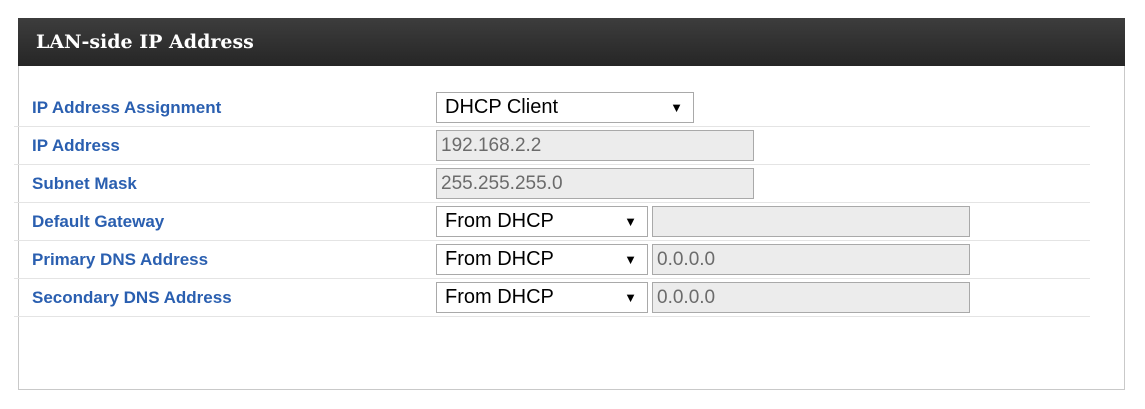  I want to click on ip-address-input: 192.168.2.2, so click(595, 145).